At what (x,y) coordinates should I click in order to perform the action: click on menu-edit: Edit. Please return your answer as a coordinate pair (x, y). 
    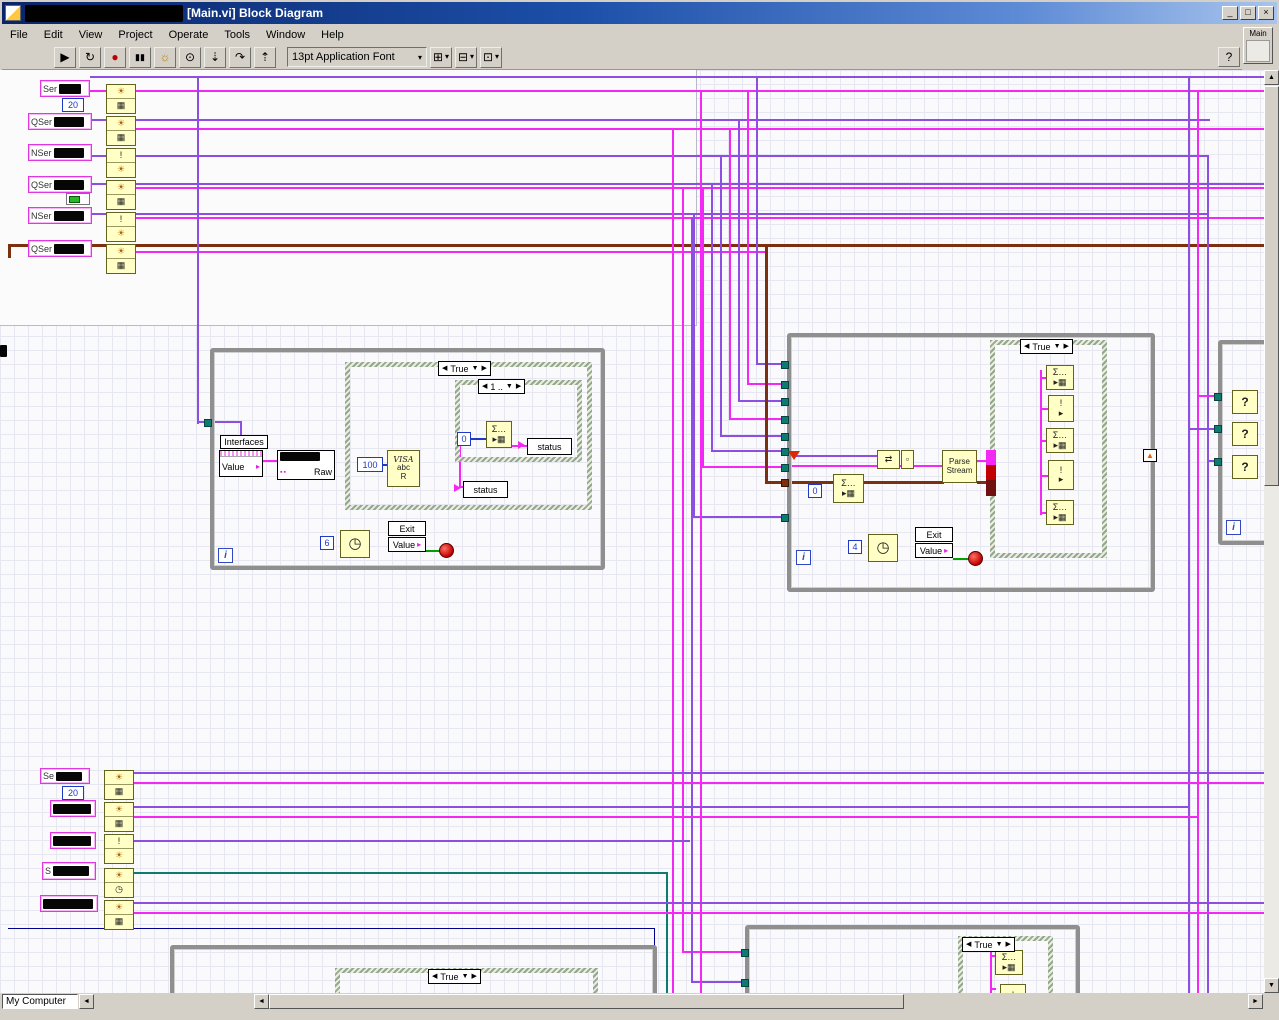
    Looking at the image, I should click on (53, 35).